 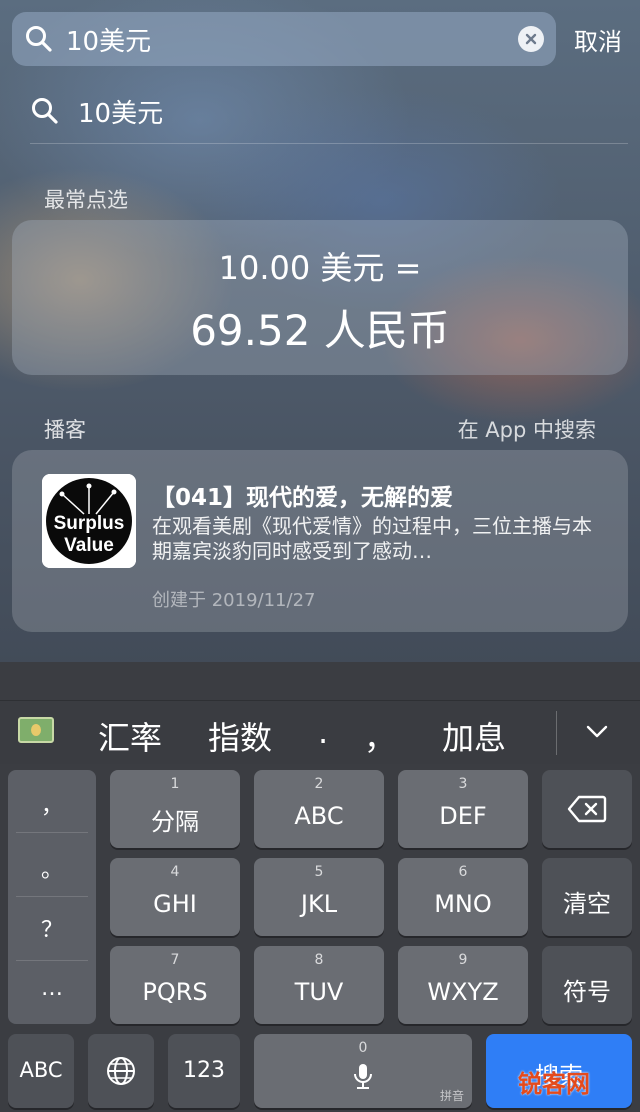 I want to click on space-key: 0 拼音, so click(x=363, y=1071).